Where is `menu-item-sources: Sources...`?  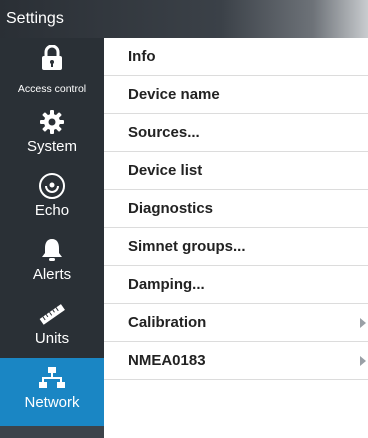
menu-item-sources: Sources... is located at coordinates (236, 133).